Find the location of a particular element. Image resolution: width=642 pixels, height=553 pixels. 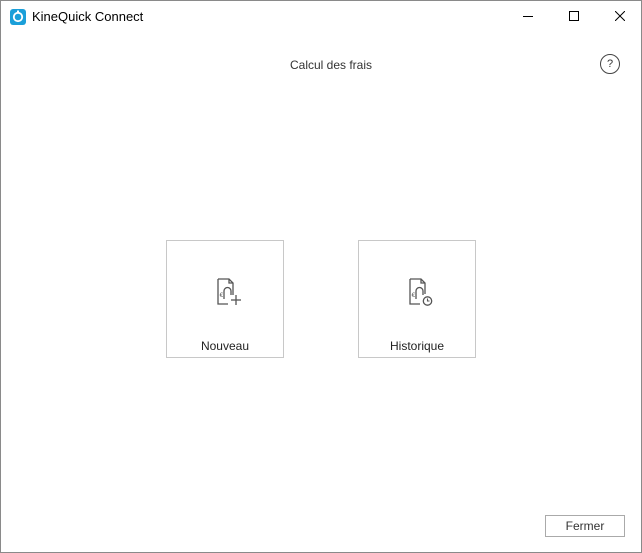

page-title: Calcul des frais is located at coordinates (331, 65).